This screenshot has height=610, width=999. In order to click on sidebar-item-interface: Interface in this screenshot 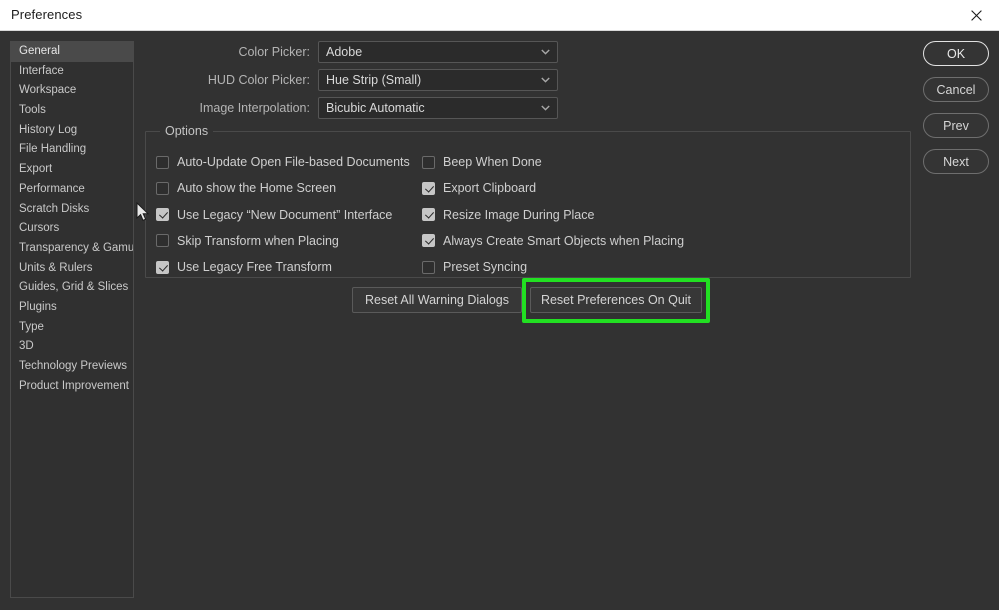, I will do `click(72, 72)`.